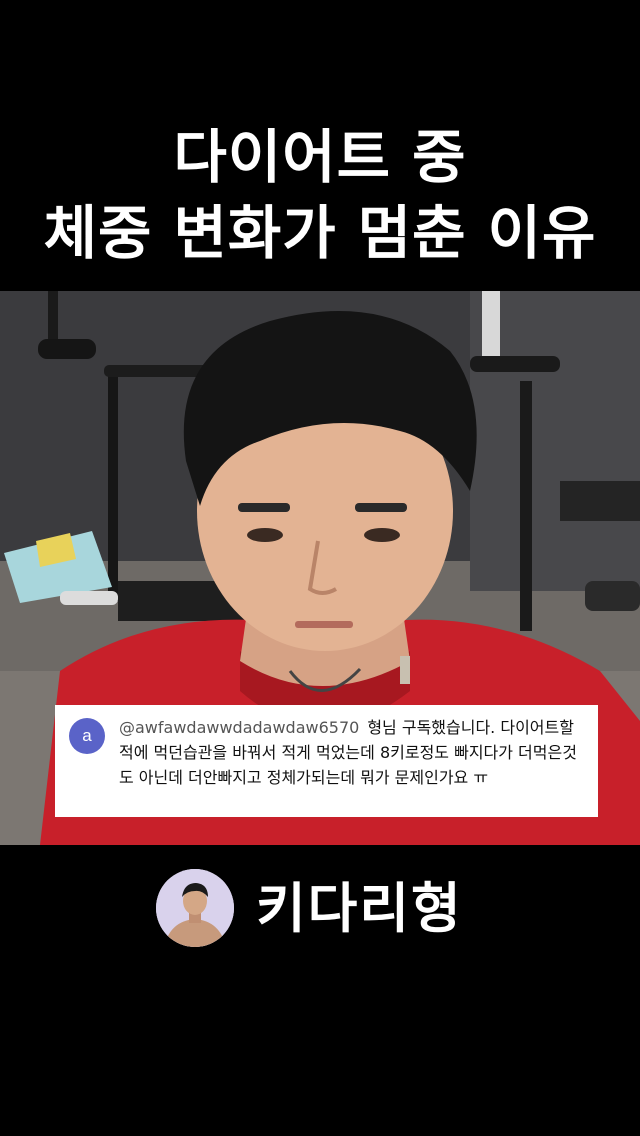  What do you see at coordinates (320, 233) in the screenshot?
I see `video-title-line-2: 체중 변화가 멈춘 이유` at bounding box center [320, 233].